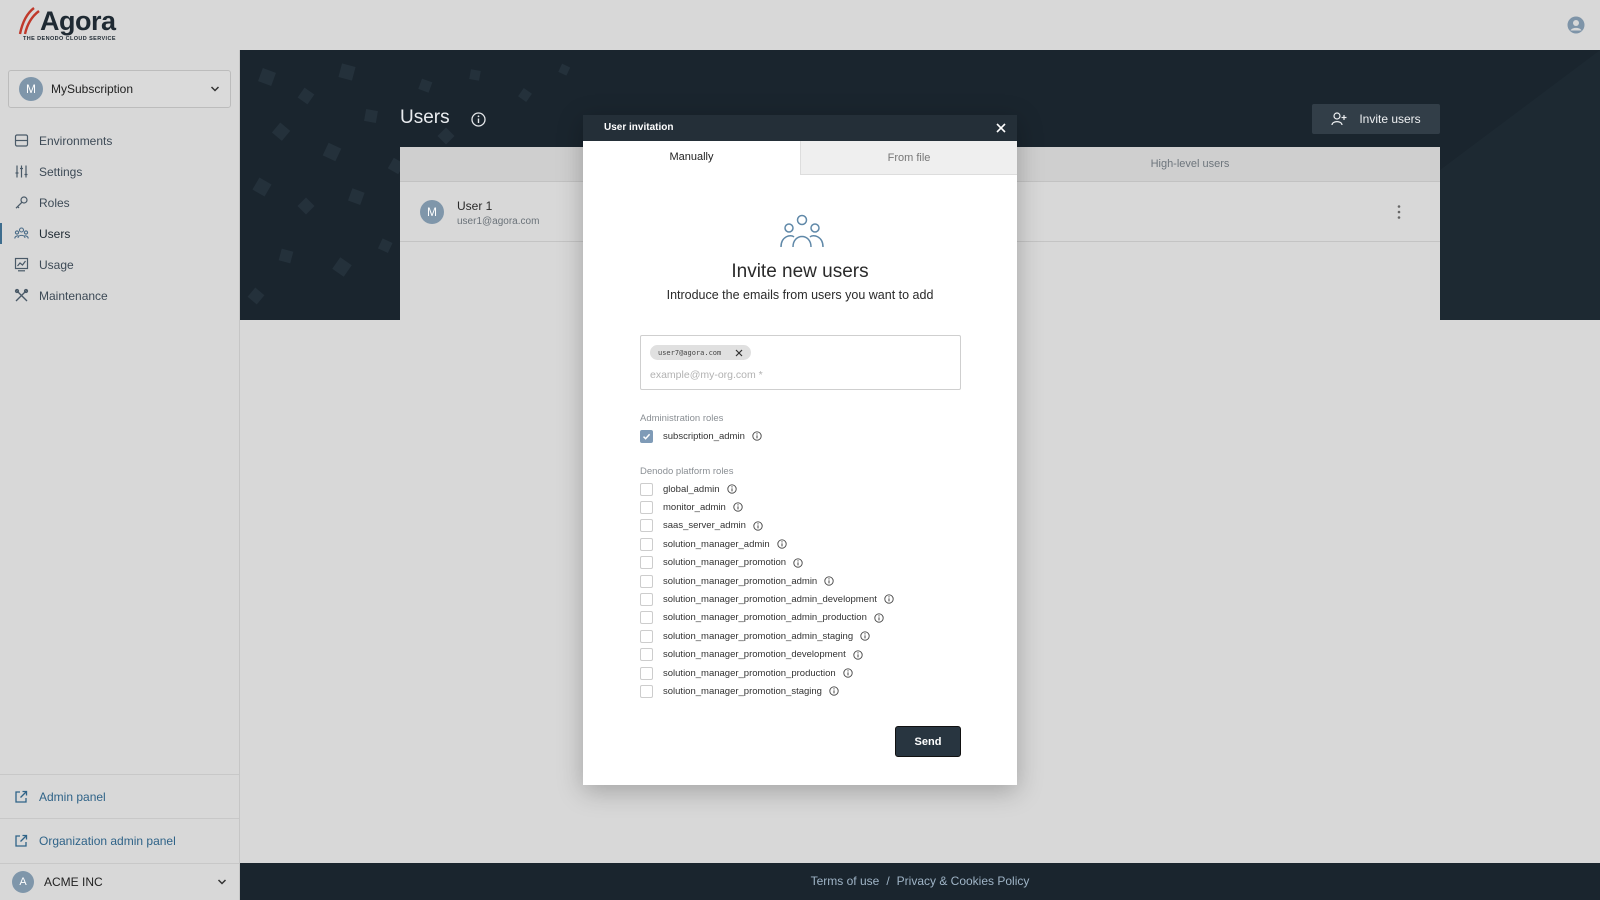 This screenshot has width=1600, height=900. Describe the element at coordinates (1339, 119) in the screenshot. I see `add-user-icon` at that location.